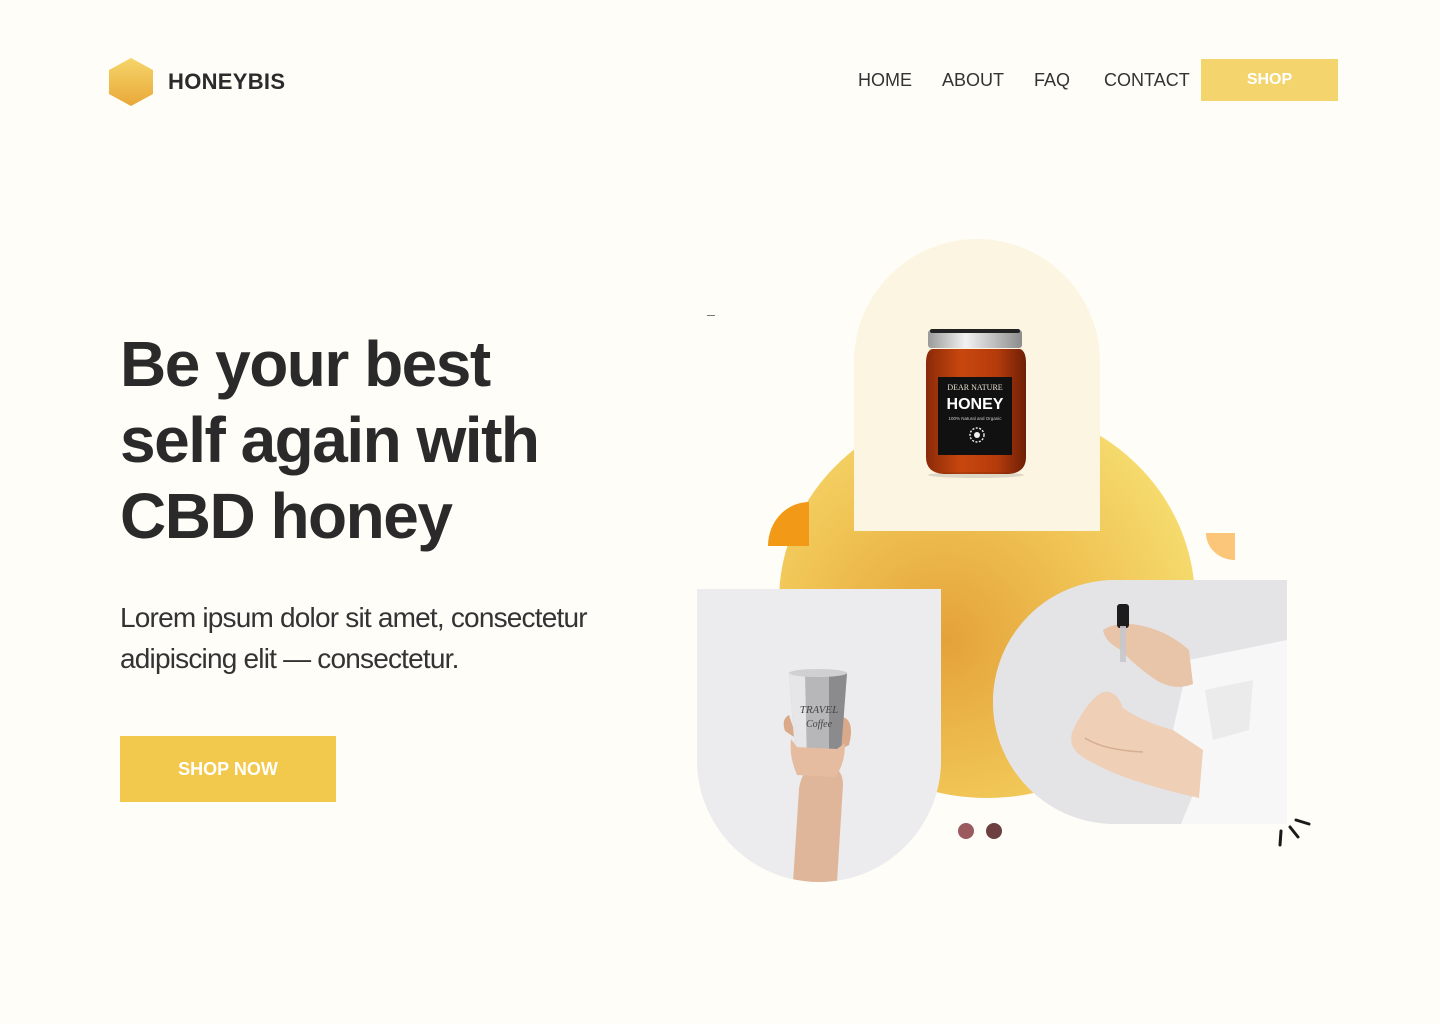  What do you see at coordinates (975, 418) in the screenshot?
I see `jar-tagline: 100% Natural and Organic` at bounding box center [975, 418].